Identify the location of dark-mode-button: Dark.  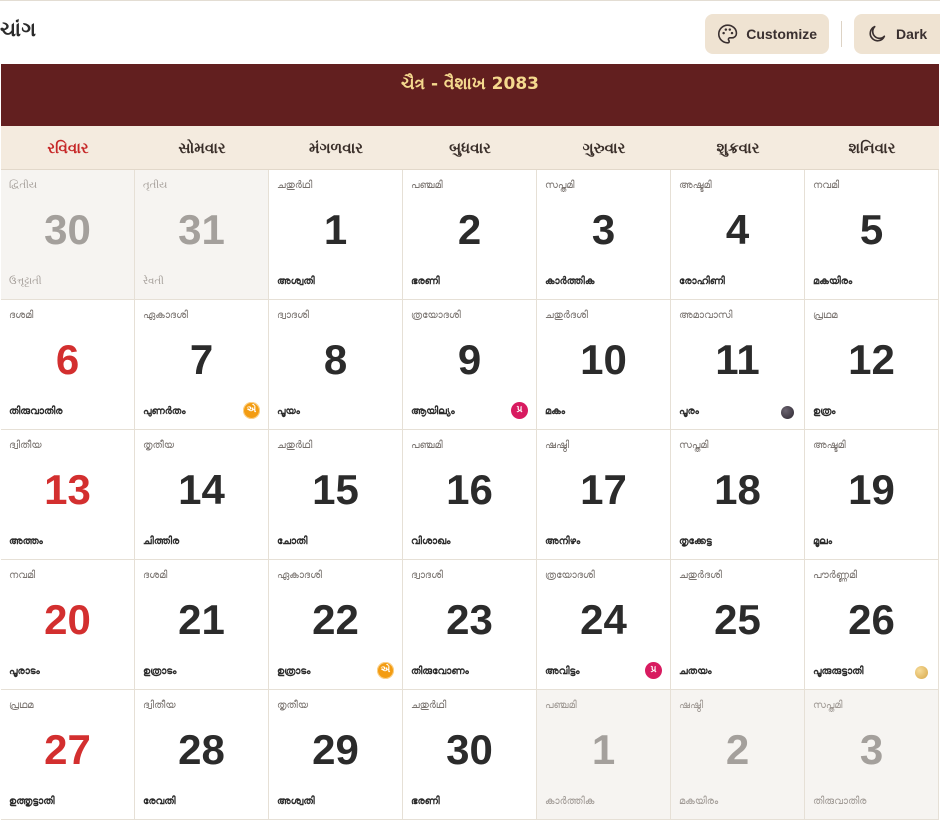
(897, 34).